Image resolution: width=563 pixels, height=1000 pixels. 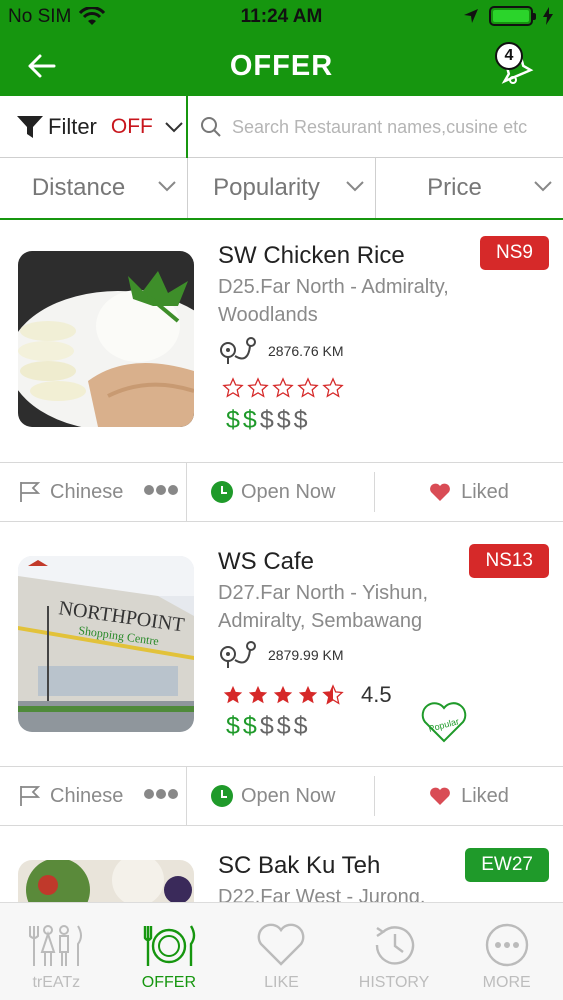 I want to click on charging-bolt-icon, so click(x=548, y=16).